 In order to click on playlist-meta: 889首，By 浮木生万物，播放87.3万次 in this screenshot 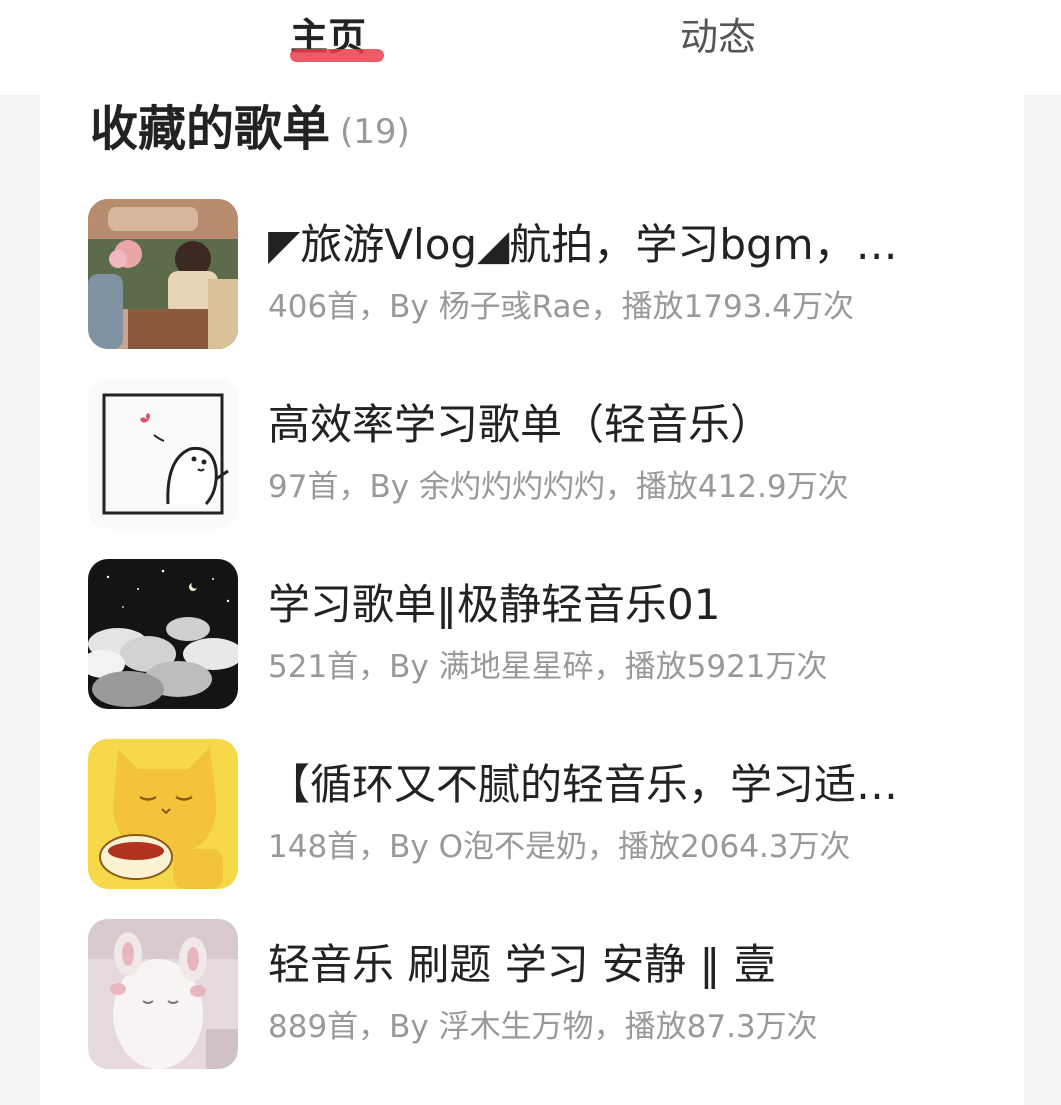, I will do `click(543, 1027)`.